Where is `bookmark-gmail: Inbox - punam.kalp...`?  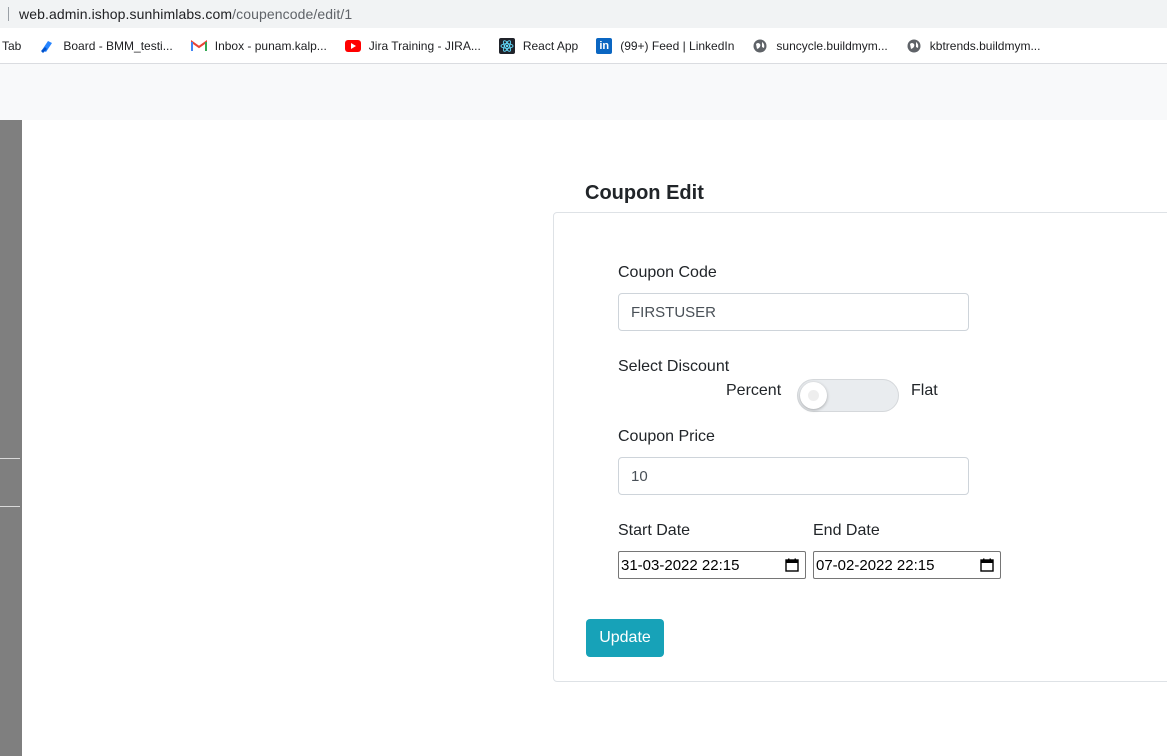 bookmark-gmail: Inbox - punam.kalp... is located at coordinates (258, 46).